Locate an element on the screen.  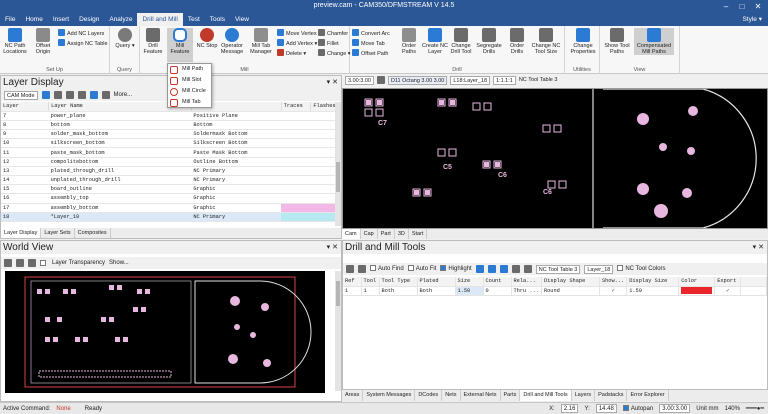
cell-show: ✓ is located at coordinates (613, 291).